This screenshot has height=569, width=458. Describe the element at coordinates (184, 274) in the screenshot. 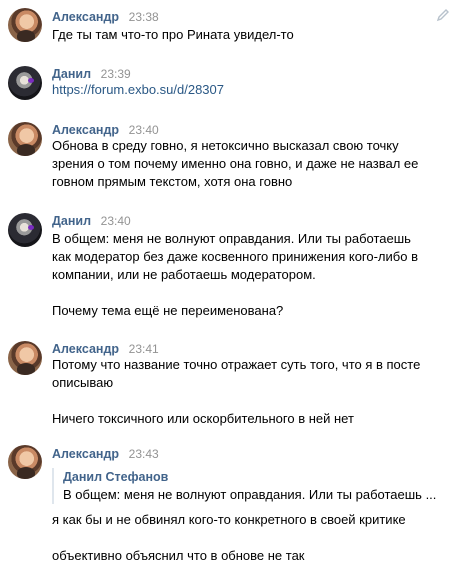

I see `message-text: компании, или не работаешь модератором.` at that location.